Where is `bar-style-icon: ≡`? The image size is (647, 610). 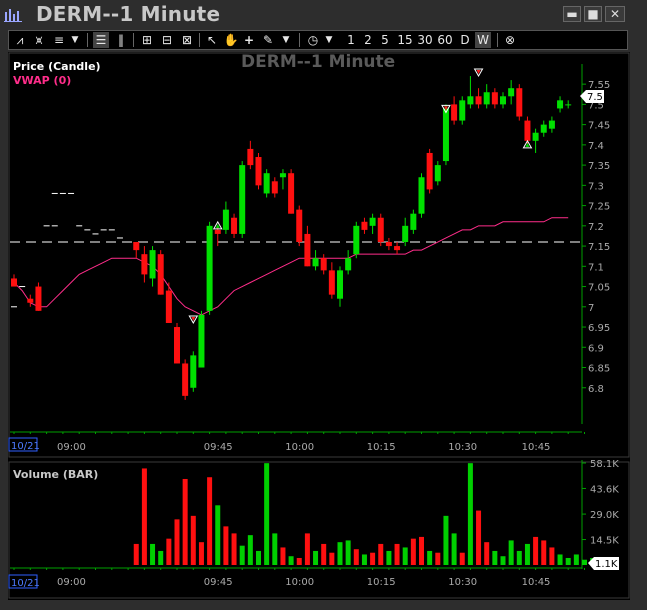 bar-style-icon: ≡ is located at coordinates (59, 40).